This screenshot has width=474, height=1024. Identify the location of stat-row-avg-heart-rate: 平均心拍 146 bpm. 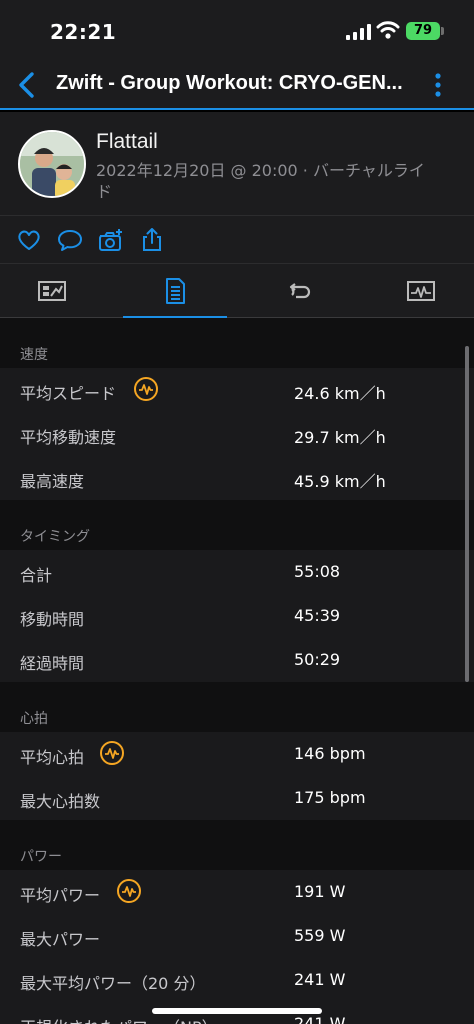
(237, 754).